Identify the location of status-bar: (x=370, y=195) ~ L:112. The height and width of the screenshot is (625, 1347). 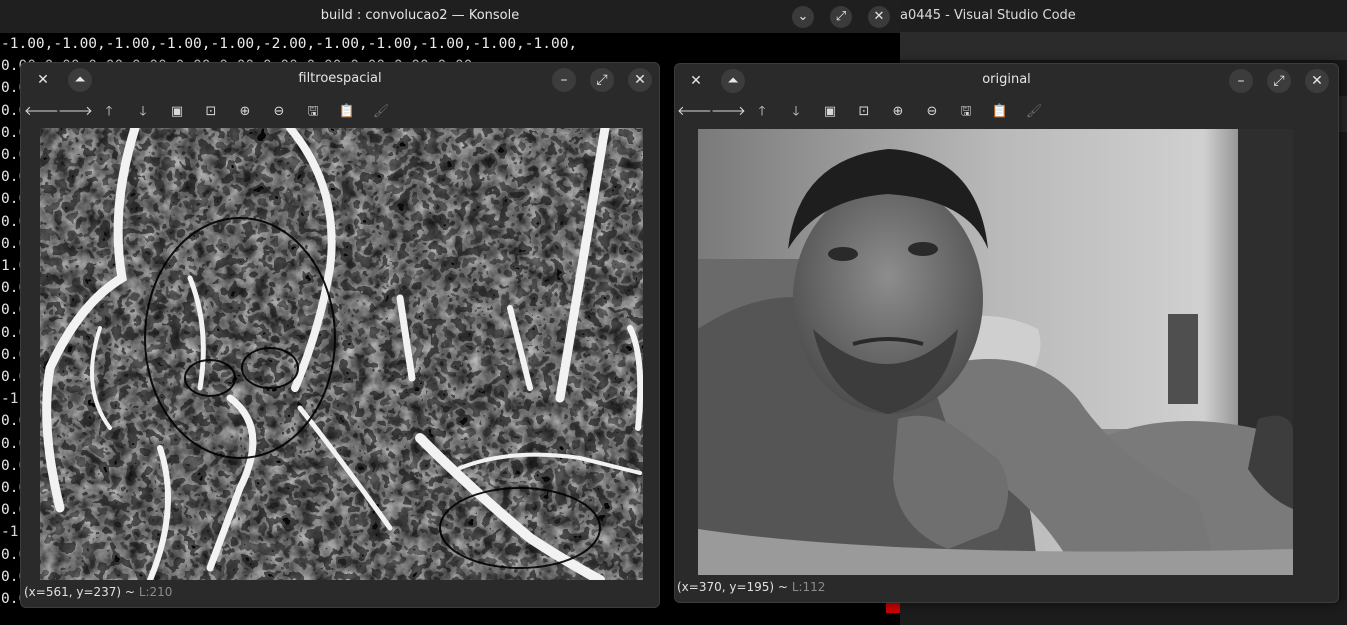
(751, 587).